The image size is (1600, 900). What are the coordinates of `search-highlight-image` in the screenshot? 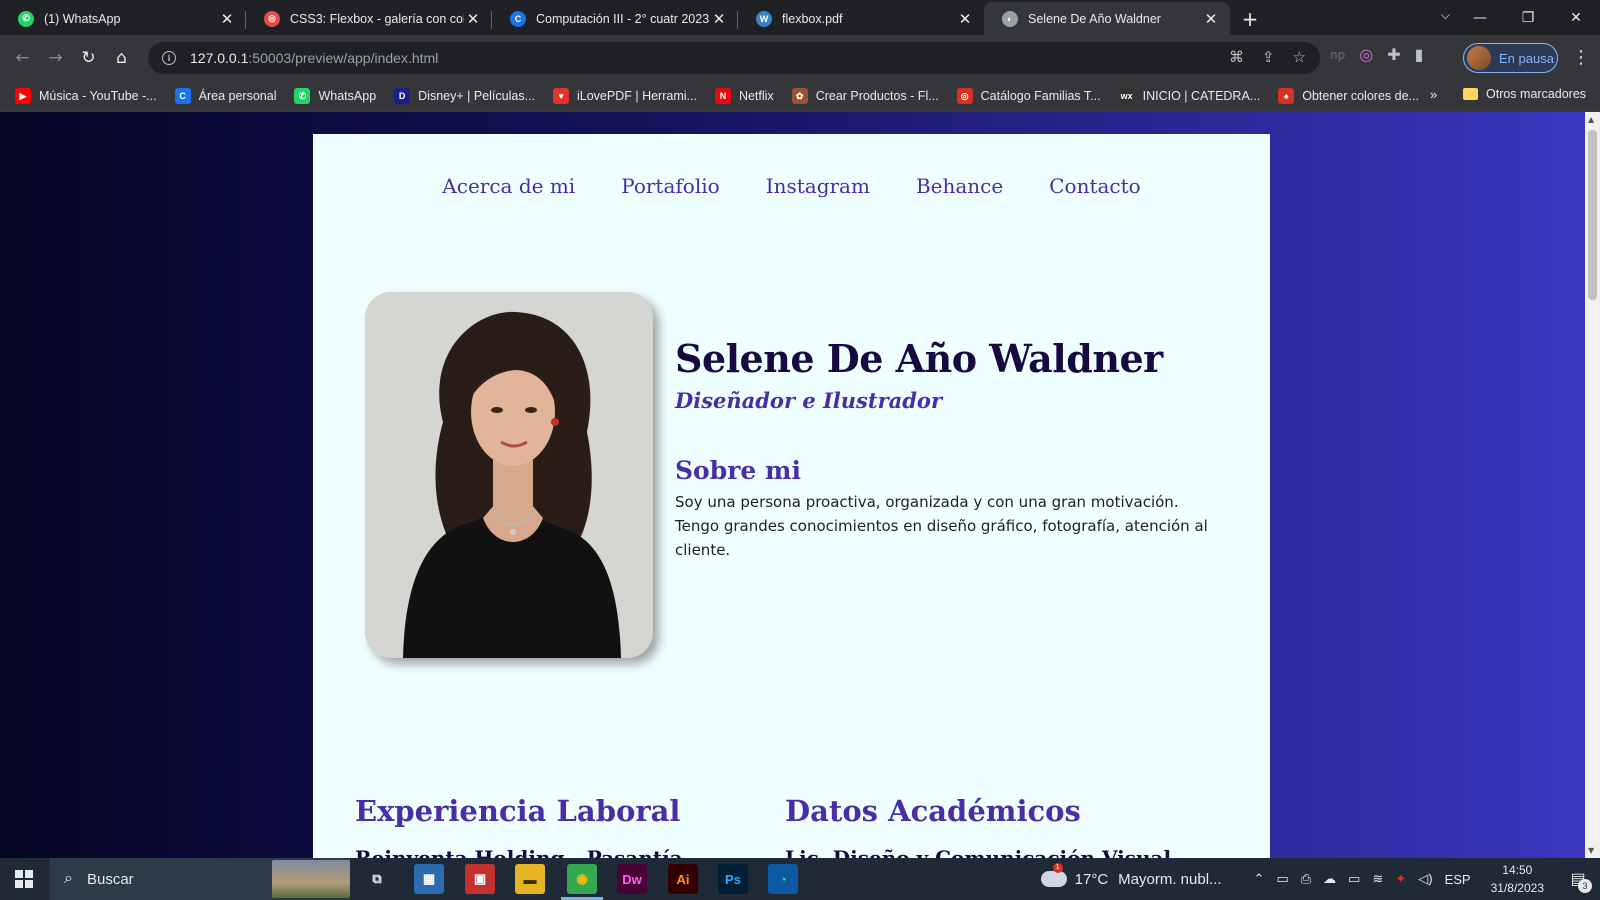 It's located at (311, 879).